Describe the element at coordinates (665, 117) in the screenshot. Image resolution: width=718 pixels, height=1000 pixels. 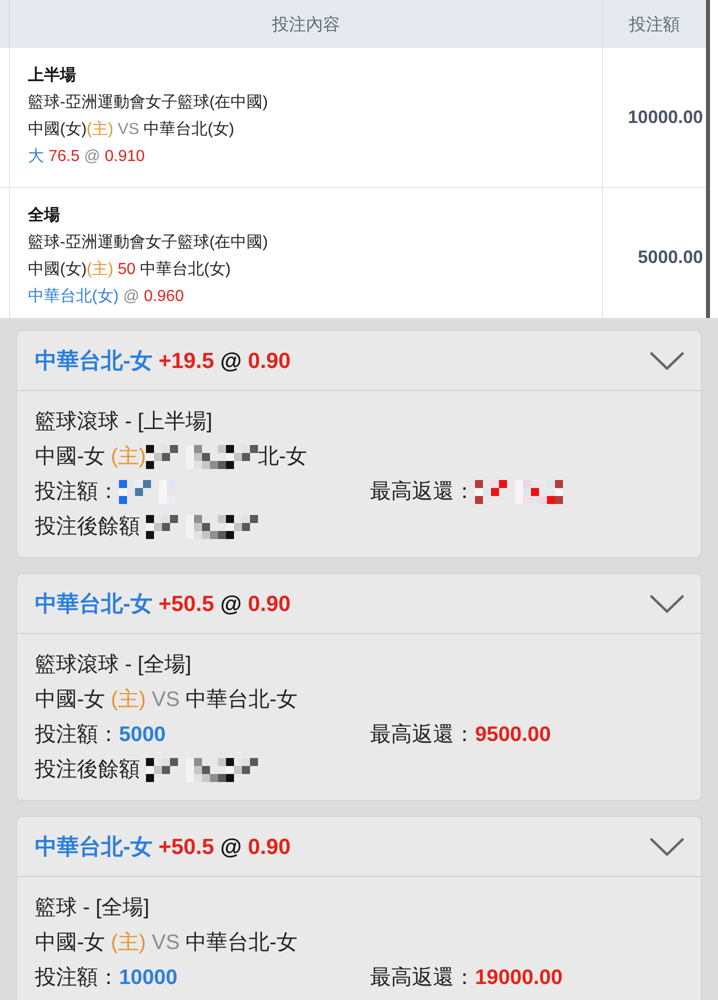
I see `stake-amount: 10000.00` at that location.